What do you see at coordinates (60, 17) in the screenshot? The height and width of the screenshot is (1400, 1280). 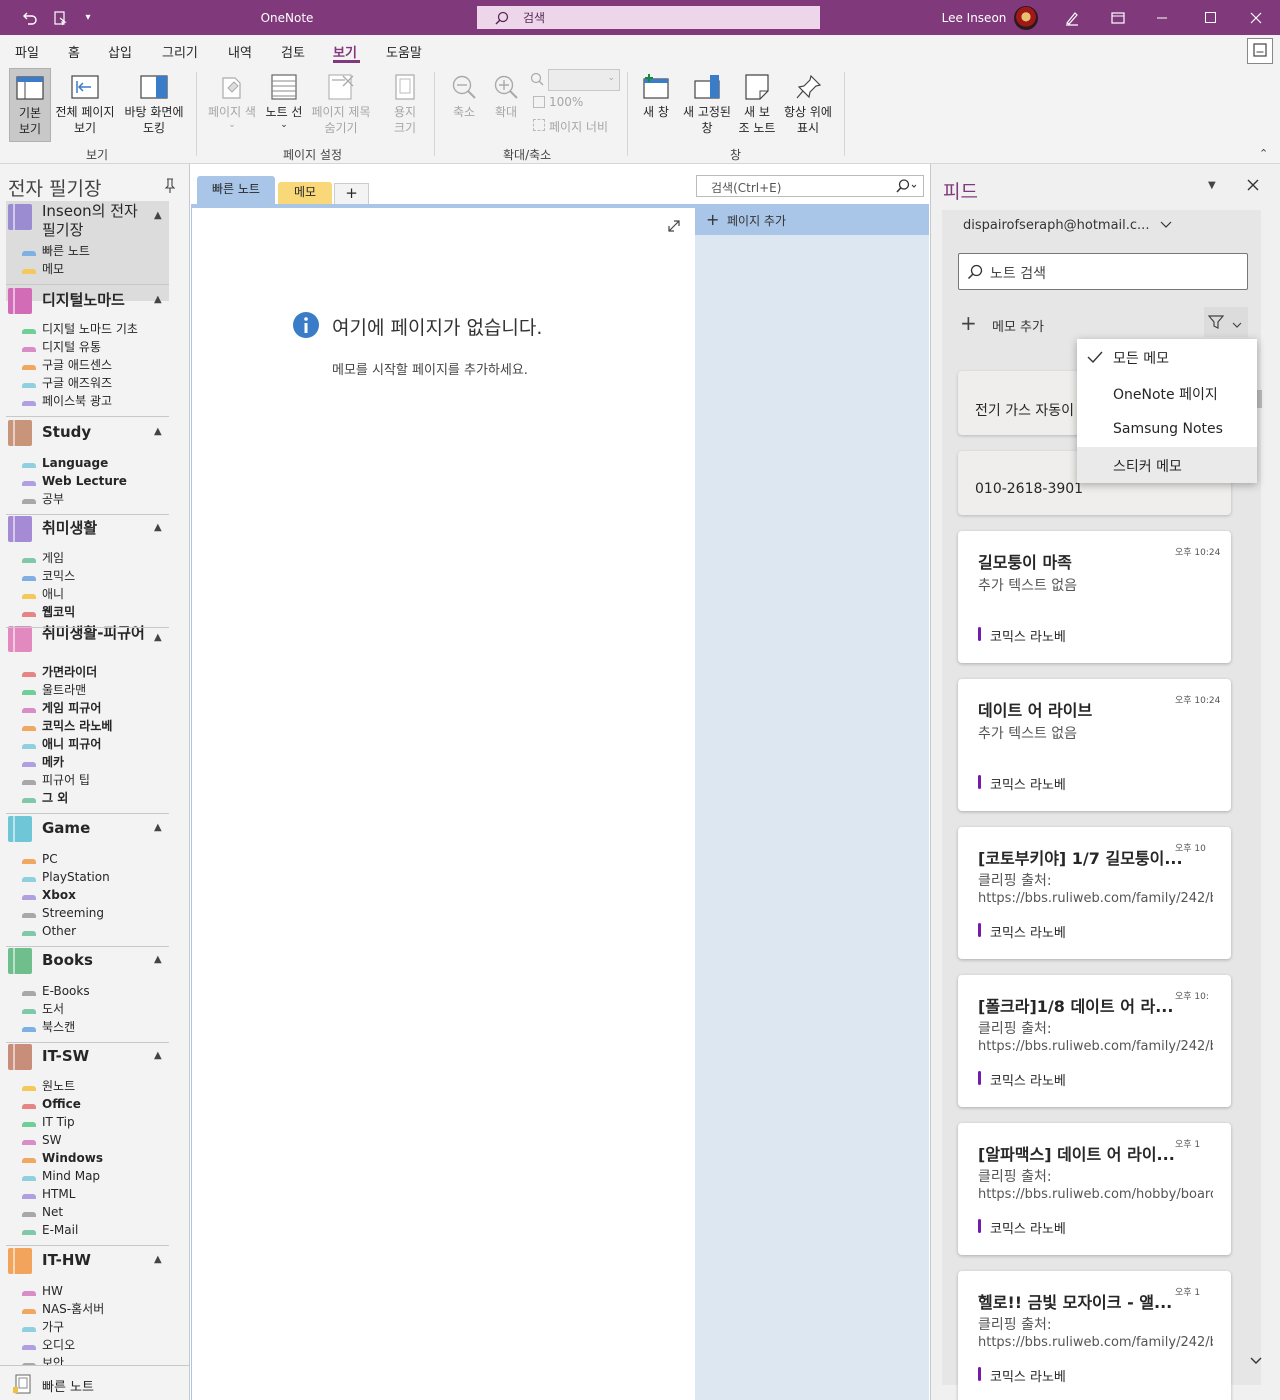 I see `touch-mode-icon` at bounding box center [60, 17].